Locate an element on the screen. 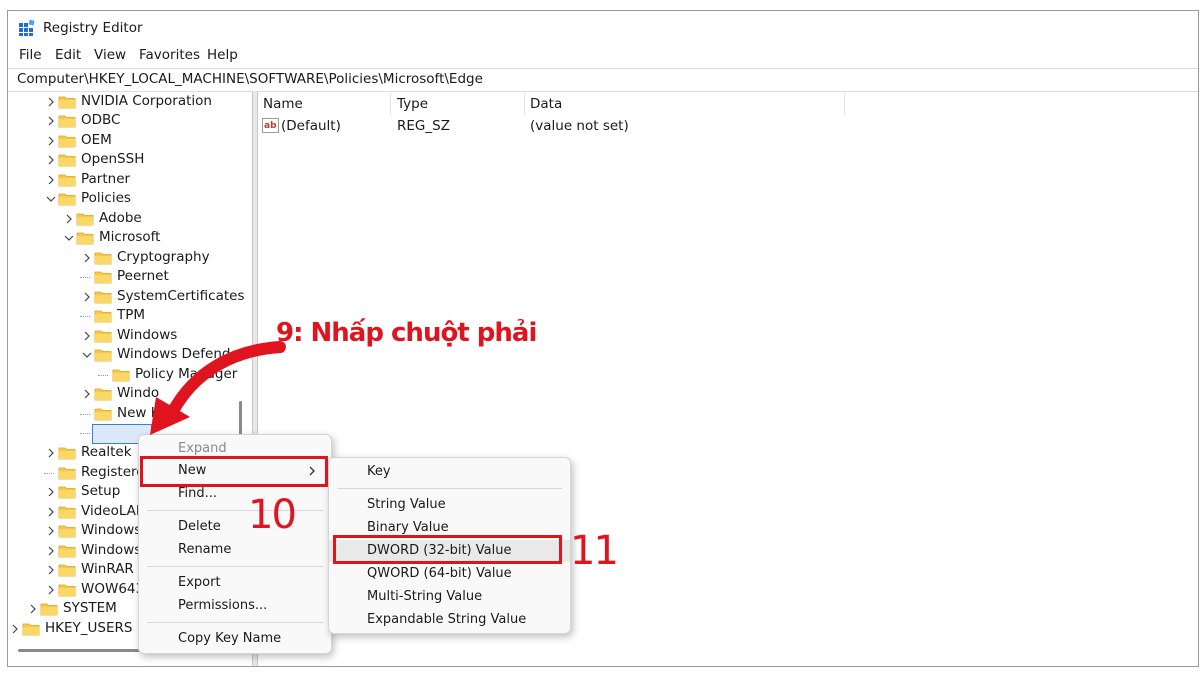 This screenshot has height=675, width=1200. tree-item-label: WOW643 is located at coordinates (113, 589).